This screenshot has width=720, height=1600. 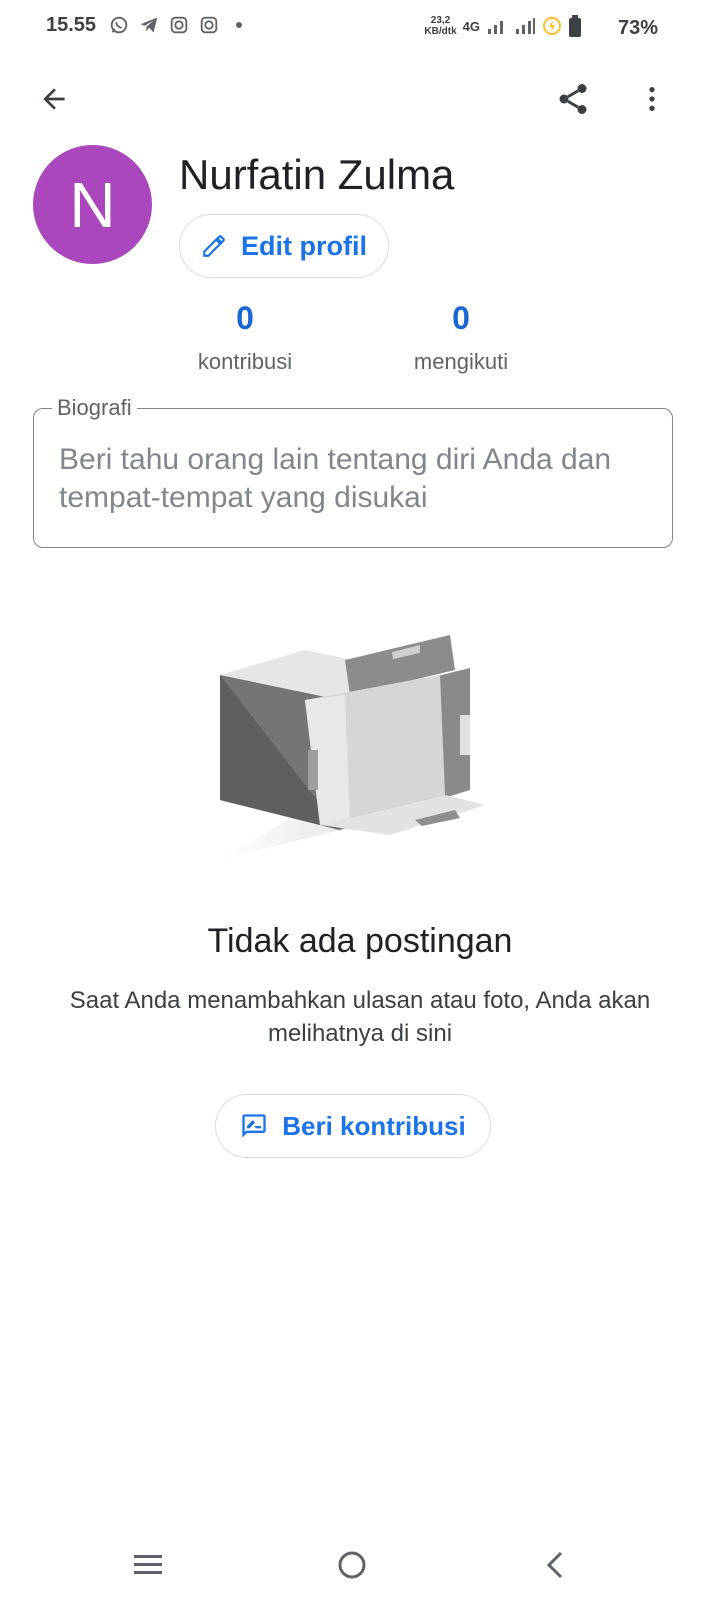 What do you see at coordinates (245, 337) in the screenshot?
I see `stat-contributions: 0 kontribusi` at bounding box center [245, 337].